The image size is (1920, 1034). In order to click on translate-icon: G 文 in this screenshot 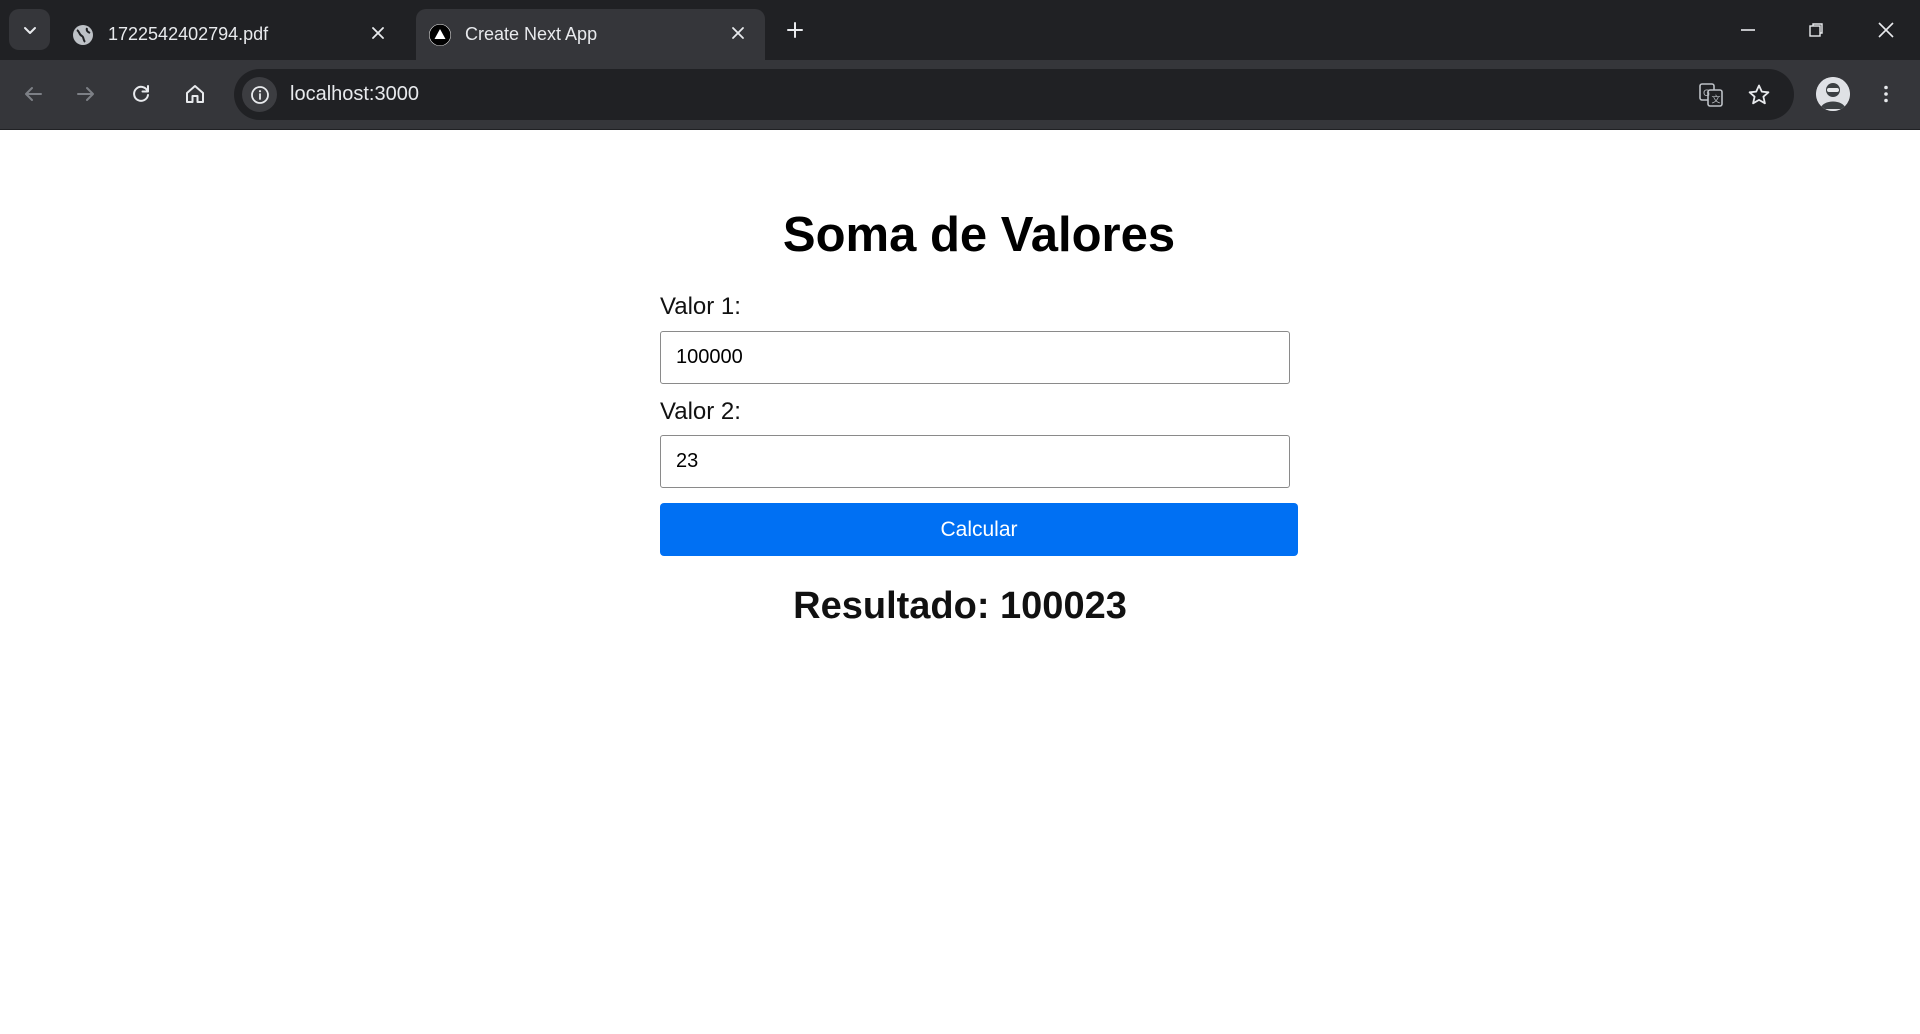, I will do `click(1710, 94)`.